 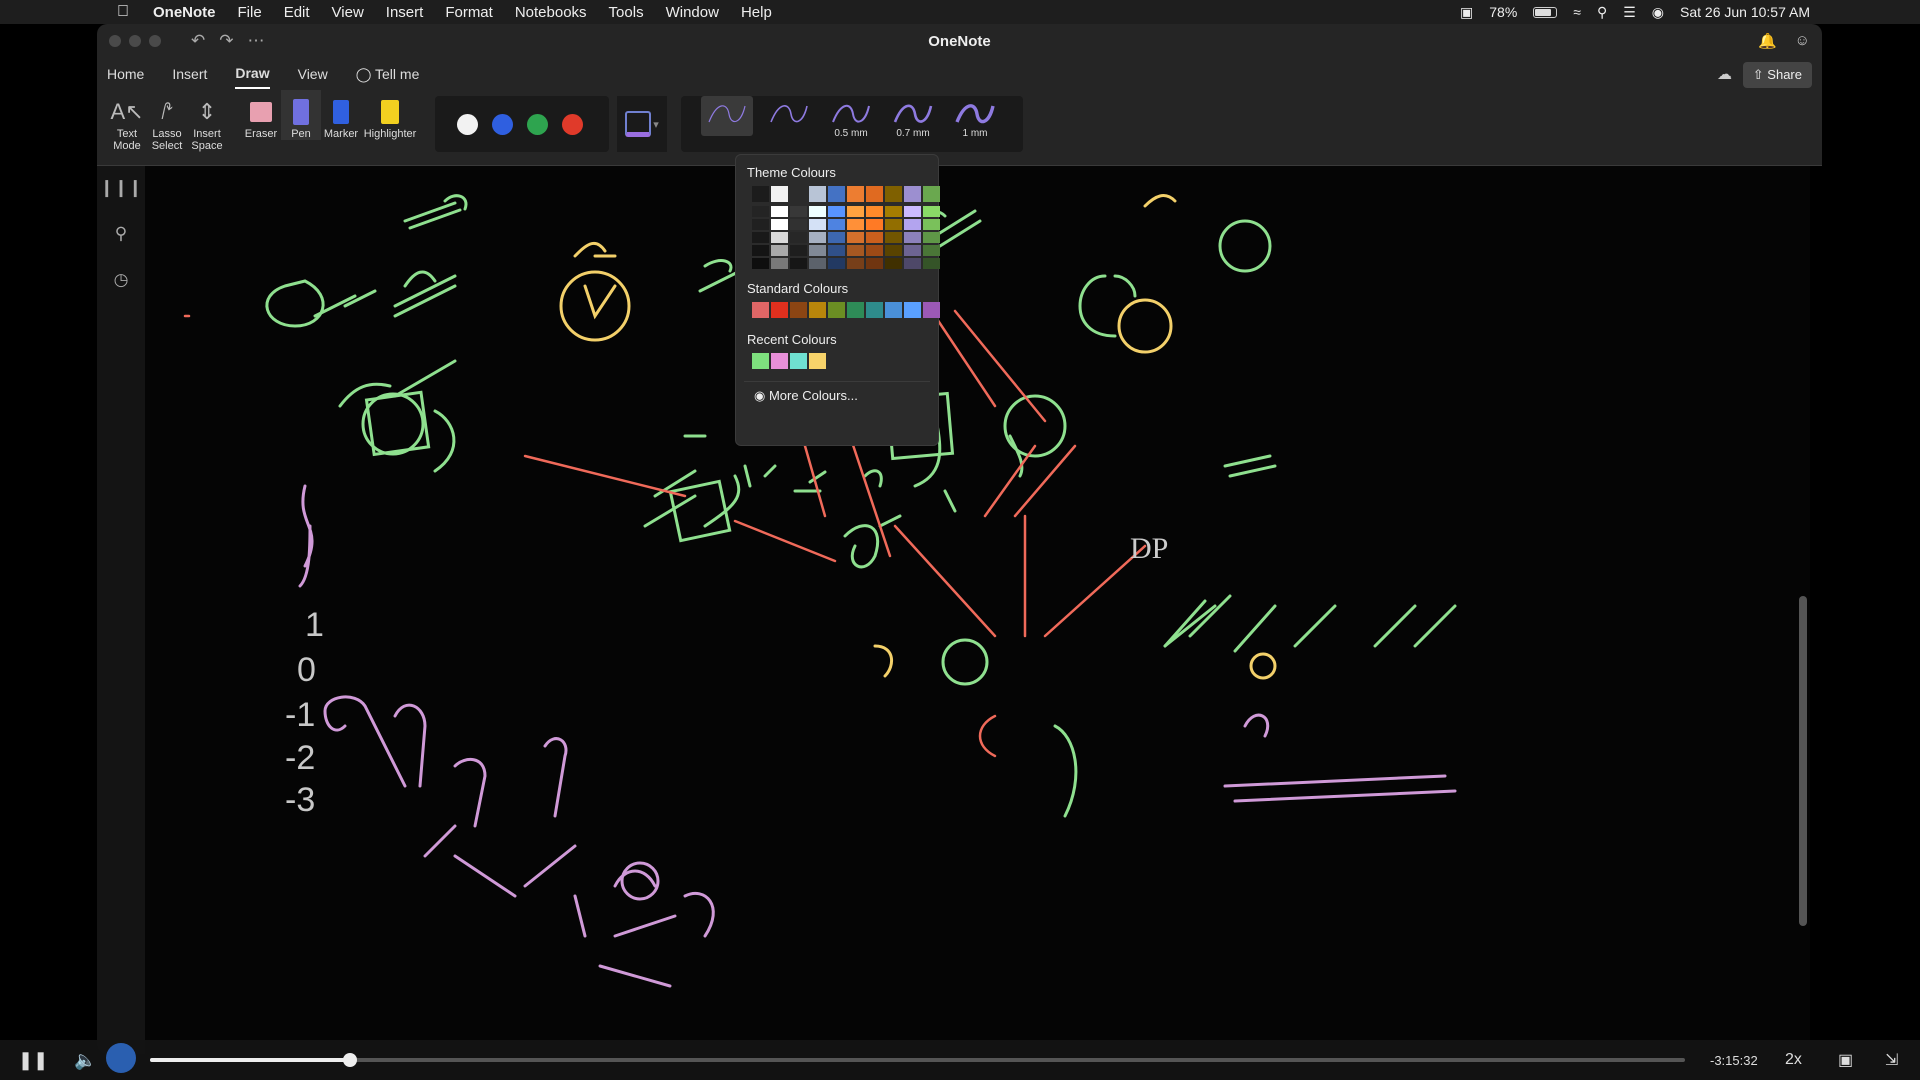 What do you see at coordinates (85, 1060) in the screenshot?
I see `volume-icon: 🔈` at bounding box center [85, 1060].